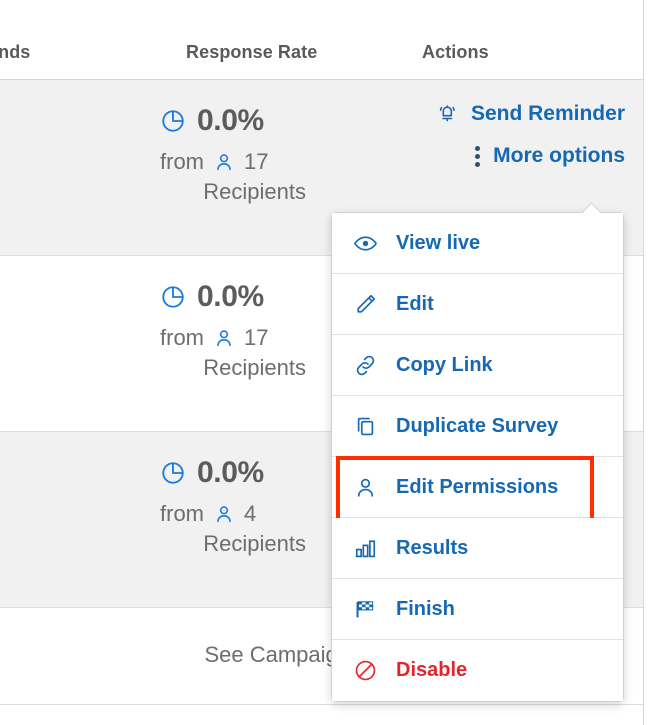 This screenshot has width=649, height=725. What do you see at coordinates (444, 364) in the screenshot?
I see `menu-item-label: Copy Link` at bounding box center [444, 364].